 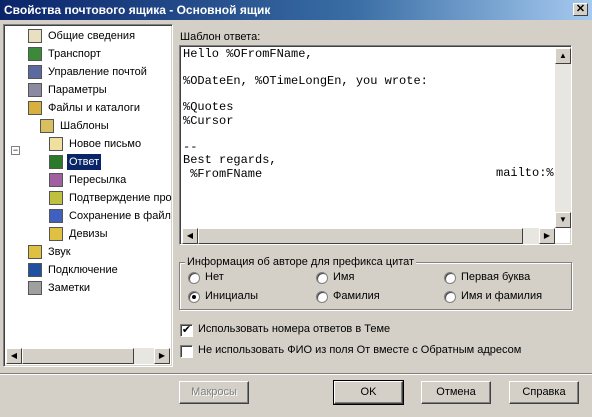 I want to click on tree-item-label: Транспорт, so click(x=74, y=54).